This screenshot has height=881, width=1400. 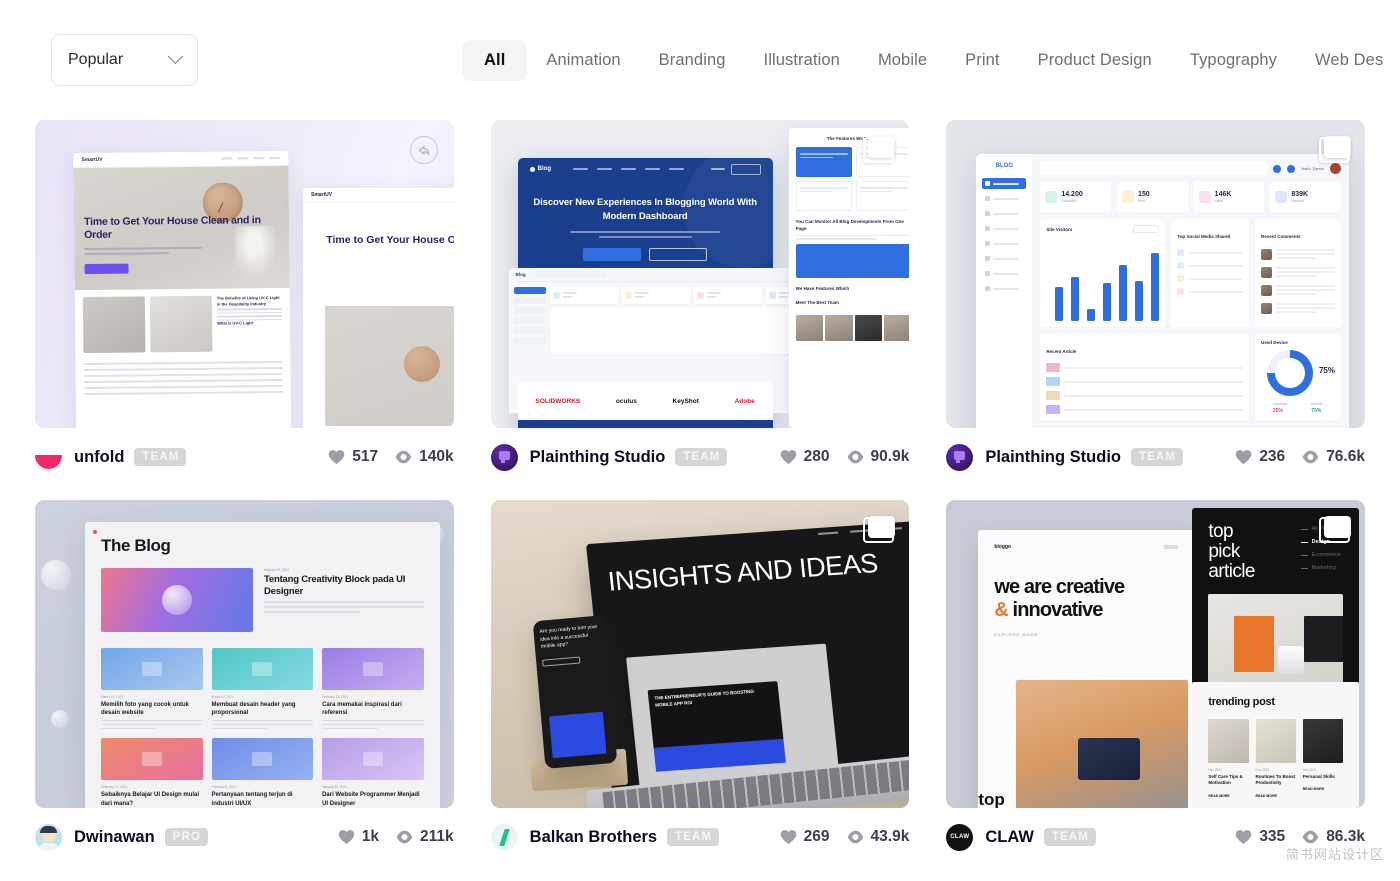 What do you see at coordinates (902, 60) in the screenshot?
I see `tab-mobile: Mobile` at bounding box center [902, 60].